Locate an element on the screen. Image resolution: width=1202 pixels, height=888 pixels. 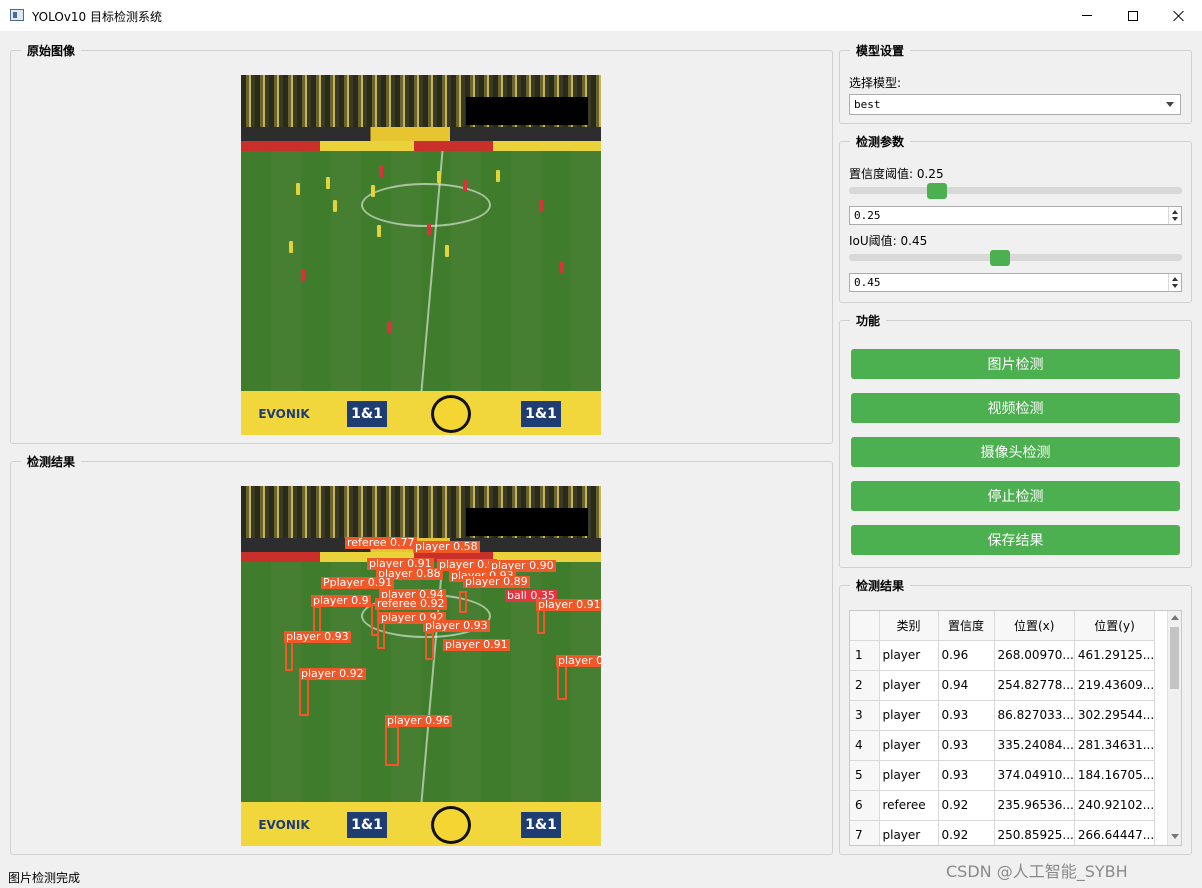
cell-confidence: 0.96 is located at coordinates (966, 655).